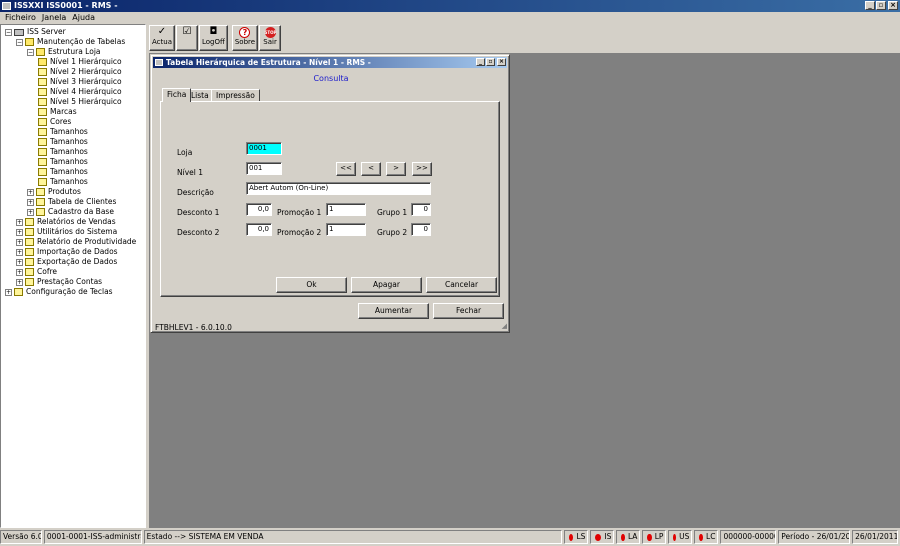 This screenshot has width=900, height=546. What do you see at coordinates (581, 536) in the screenshot?
I see `indicator-label: LS` at bounding box center [581, 536].